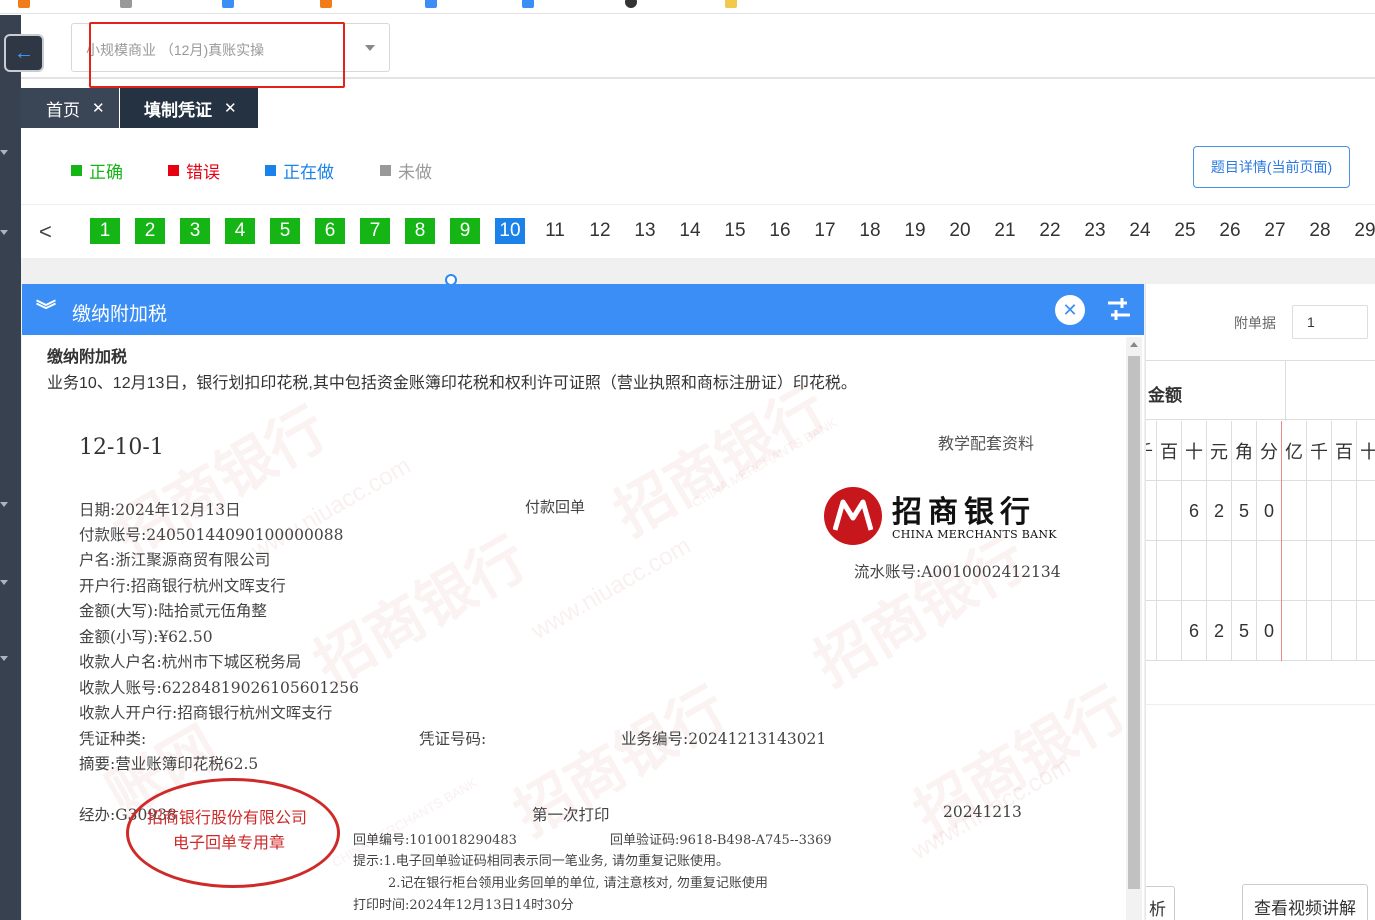  I want to click on question-number-20: 20, so click(960, 231).